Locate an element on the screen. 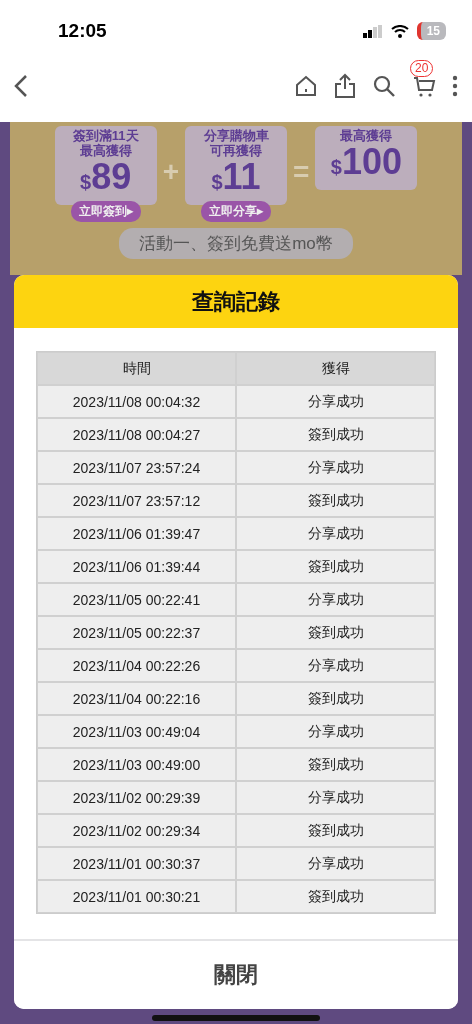  column-header: 獲得 is located at coordinates (335, 368).